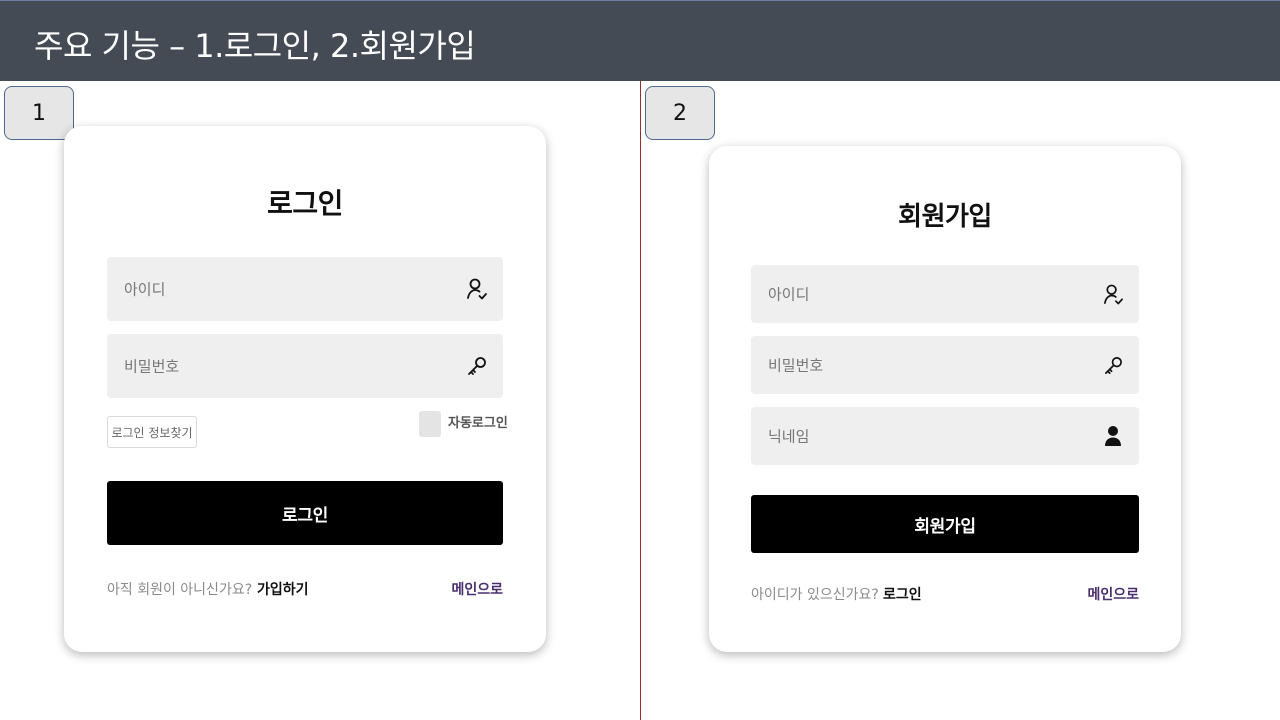 The width and height of the screenshot is (1280, 720). Describe the element at coordinates (152, 432) in the screenshot. I see `find-login-info-button: 로그인 정보찾기` at that location.